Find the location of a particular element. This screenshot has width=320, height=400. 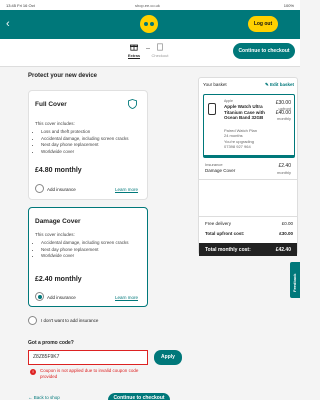

step-checkout: Checkout is located at coordinates (160, 50).